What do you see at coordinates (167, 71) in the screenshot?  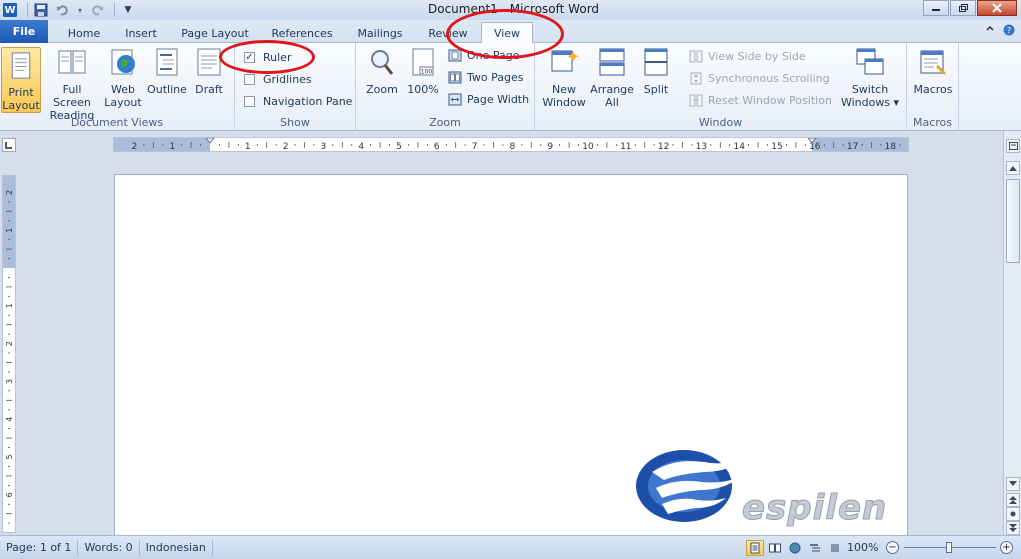 I see `outline-button: Outline` at bounding box center [167, 71].